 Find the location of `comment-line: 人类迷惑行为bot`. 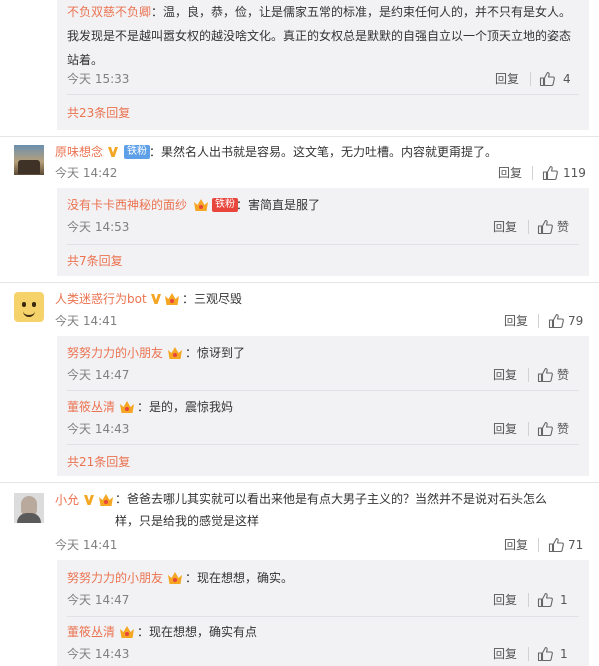

comment-line: 人类迷惑行为bot is located at coordinates (101, 299).